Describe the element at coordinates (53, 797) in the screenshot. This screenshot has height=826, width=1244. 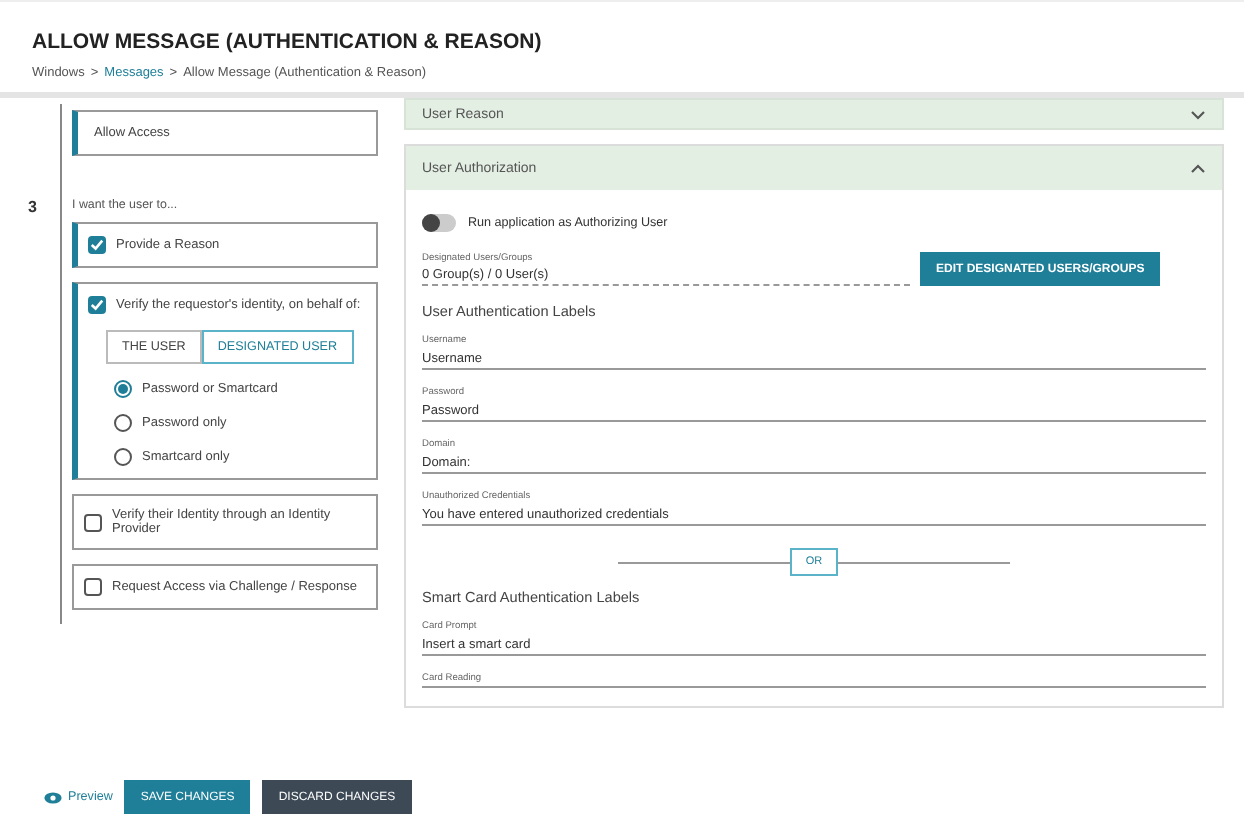
I see `eye-icon` at that location.